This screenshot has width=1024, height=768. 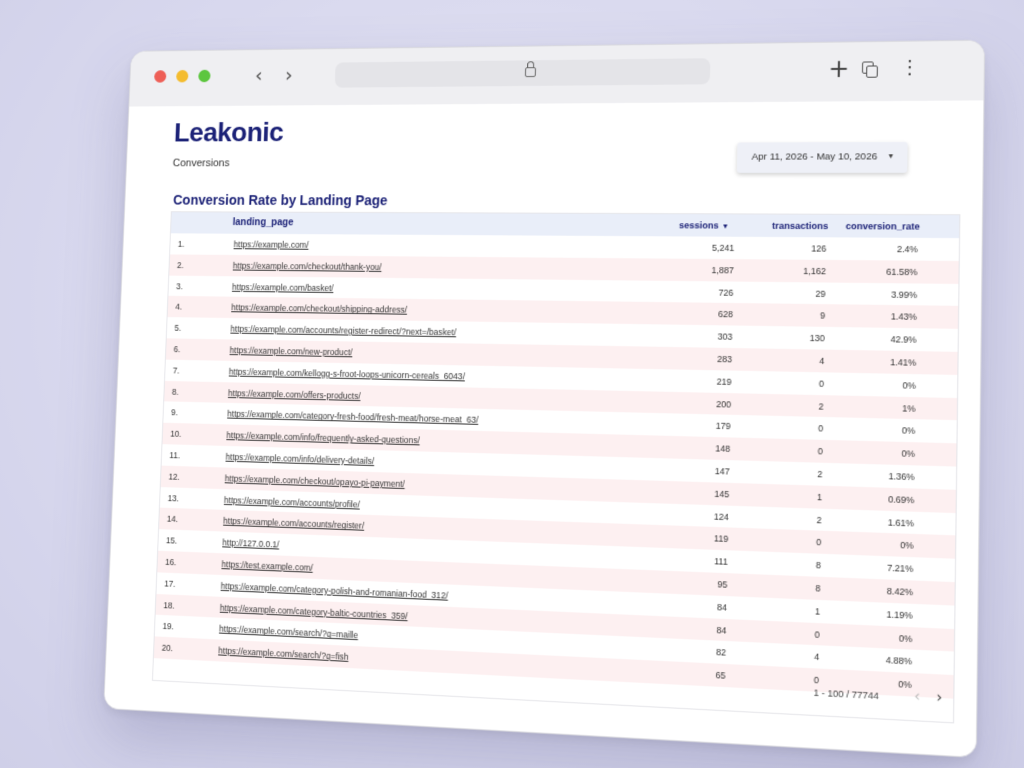 What do you see at coordinates (724, 381) in the screenshot?
I see `sessions-value: 219` at bounding box center [724, 381].